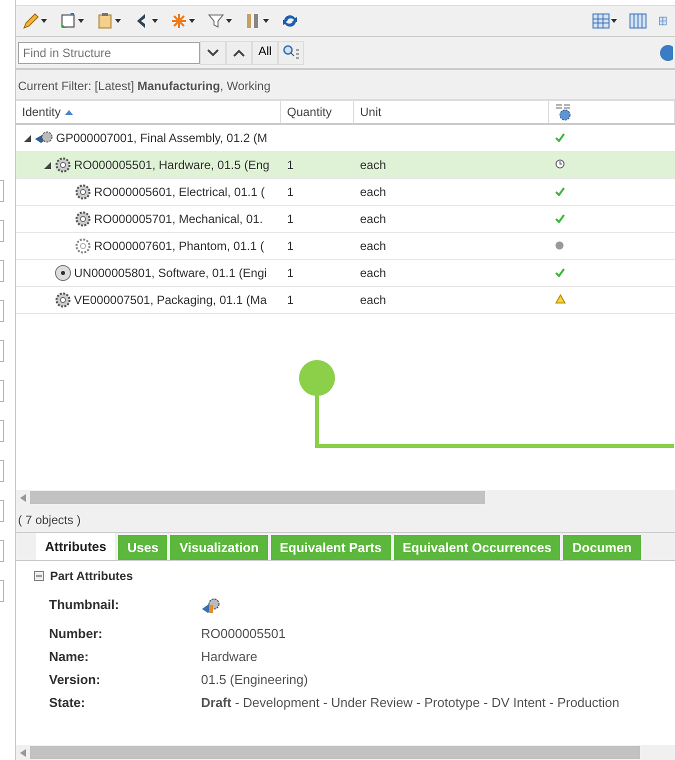  I want to click on field-label: Thumbnail:, so click(84, 605).